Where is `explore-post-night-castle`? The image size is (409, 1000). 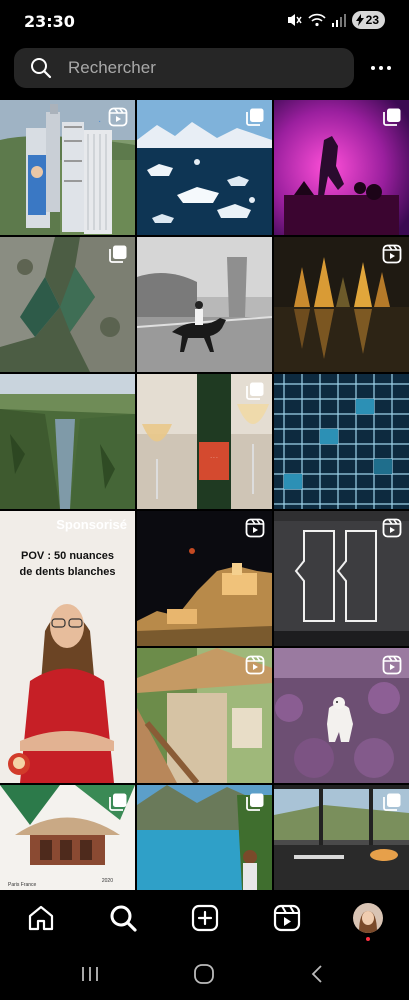
explore-post-night-castle is located at coordinates (204, 578).